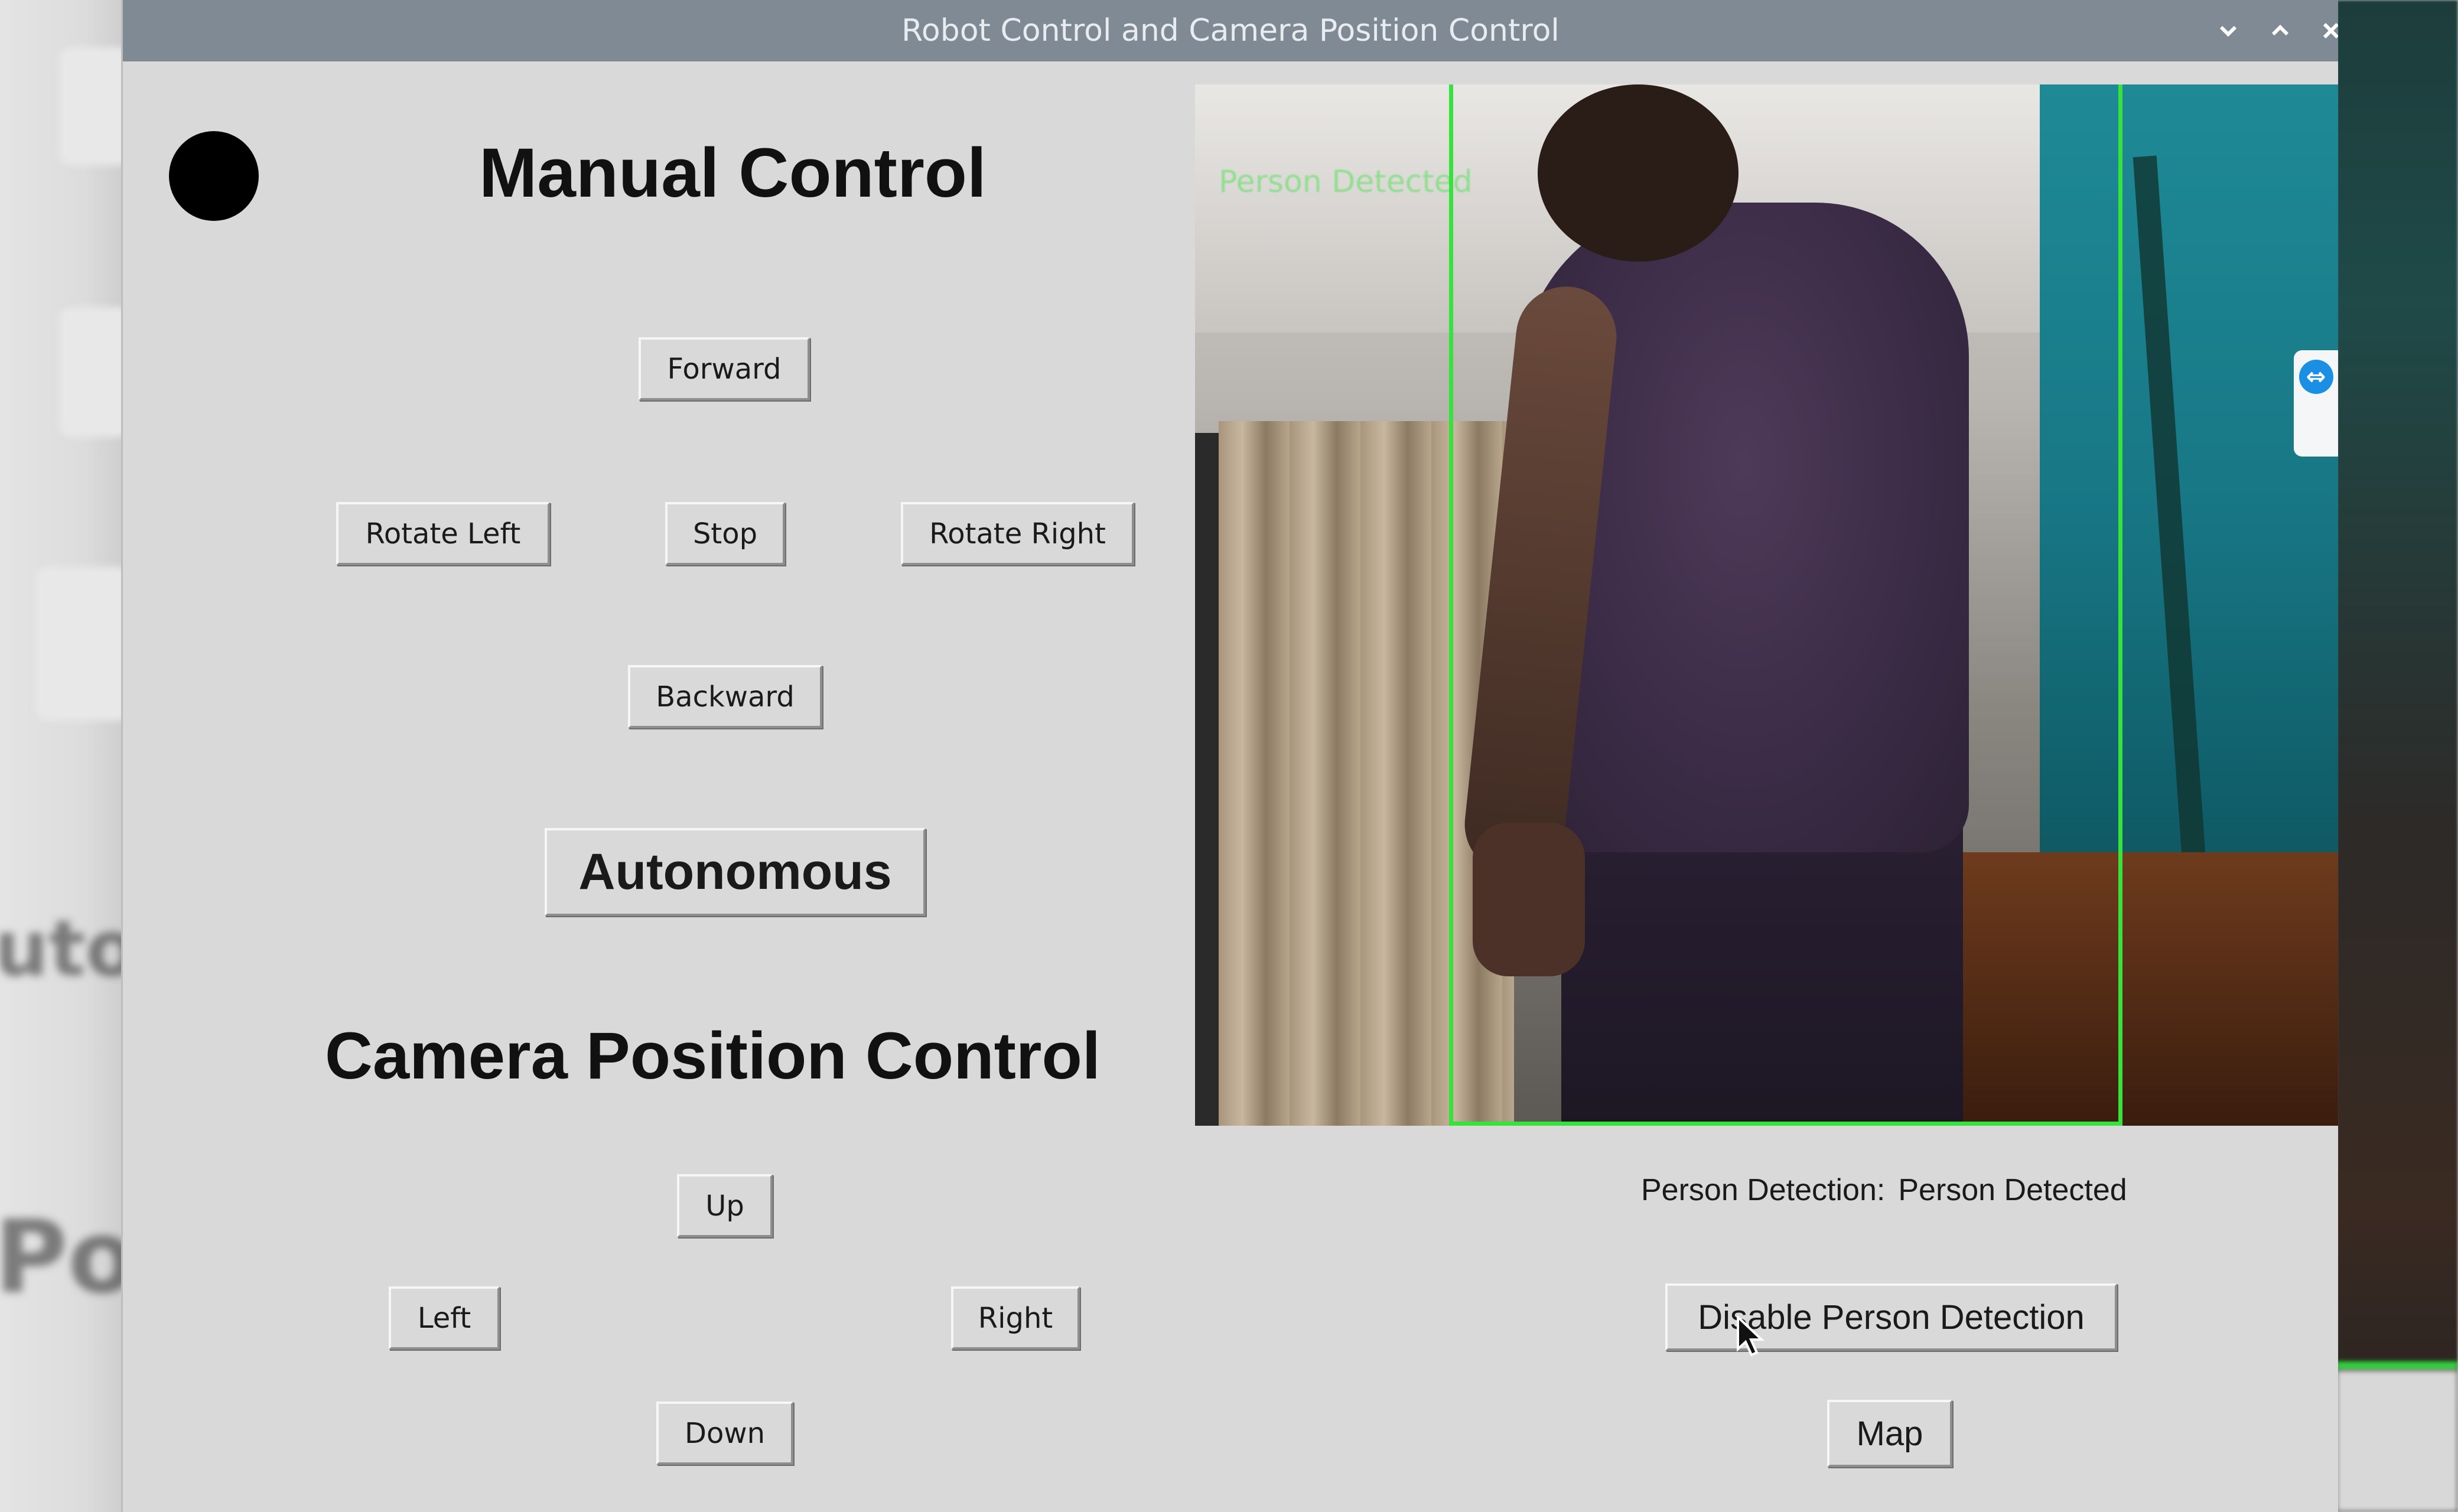 This screenshot has width=2458, height=1512. Describe the element at coordinates (1763, 1190) in the screenshot. I see `person-detection-label: Person Detection:` at that location.